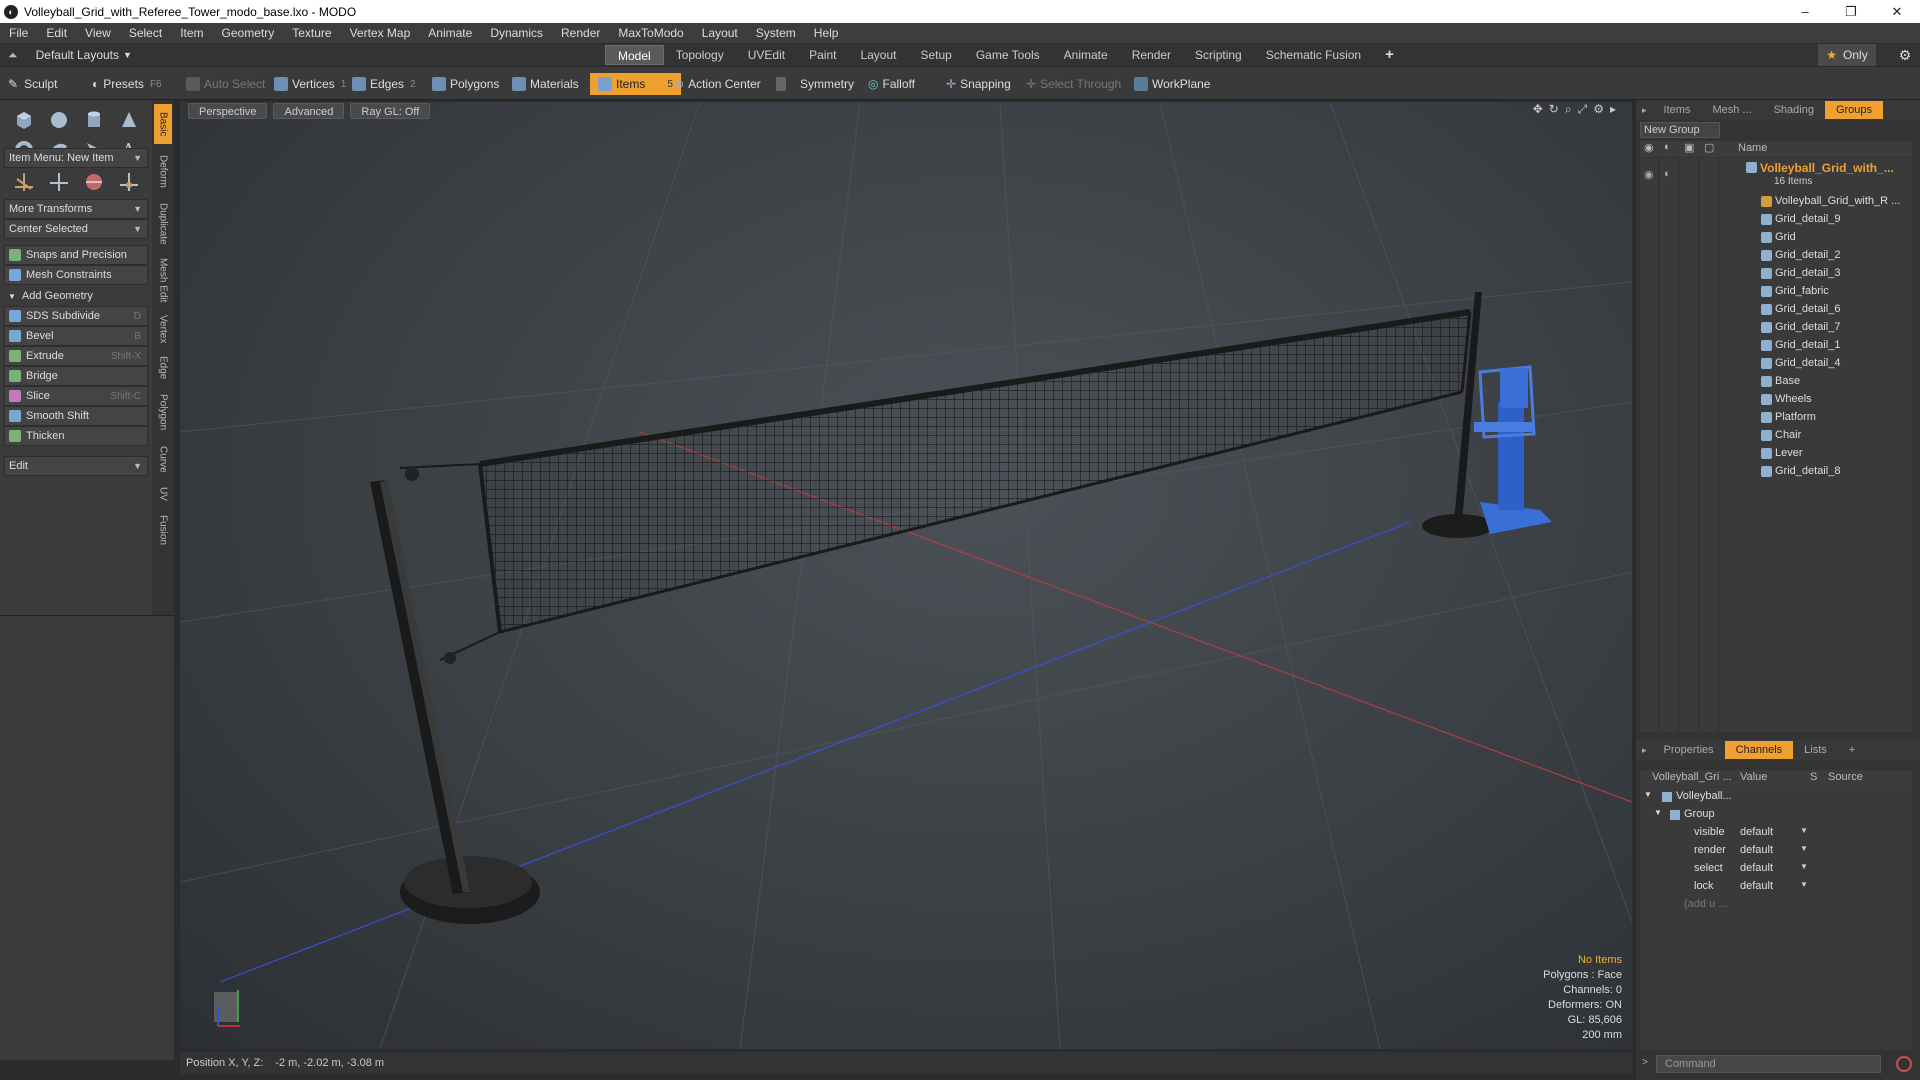 The height and width of the screenshot is (1080, 1920). Describe the element at coordinates (1776, 219) in the screenshot. I see `tree-item: Grid_detail_9` at that location.